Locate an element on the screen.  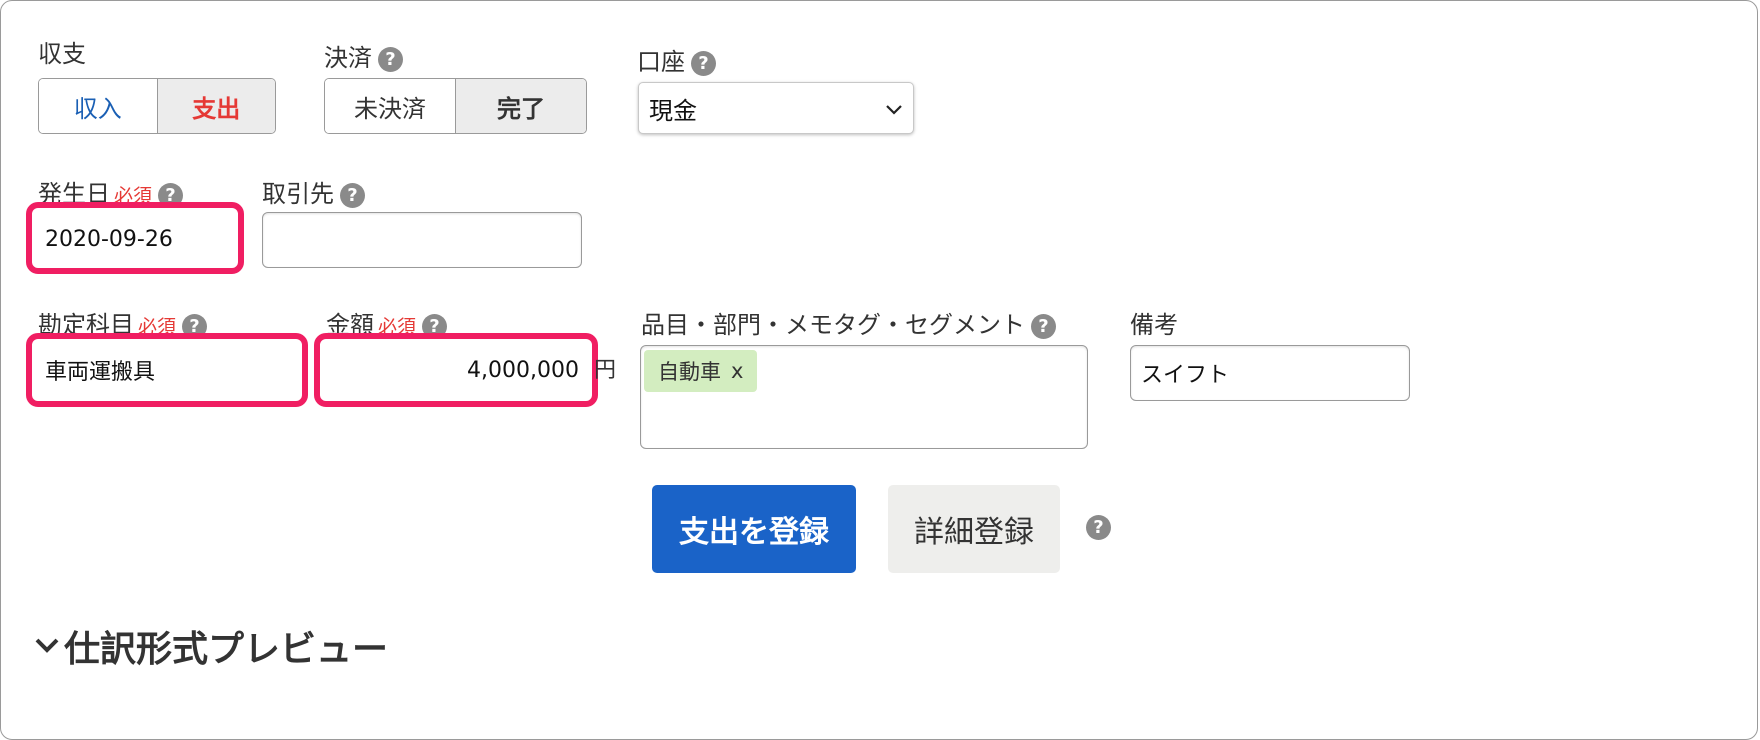
tags-label-row: 品目・部門・メモタグ・セグメント? is located at coordinates (848, 325).